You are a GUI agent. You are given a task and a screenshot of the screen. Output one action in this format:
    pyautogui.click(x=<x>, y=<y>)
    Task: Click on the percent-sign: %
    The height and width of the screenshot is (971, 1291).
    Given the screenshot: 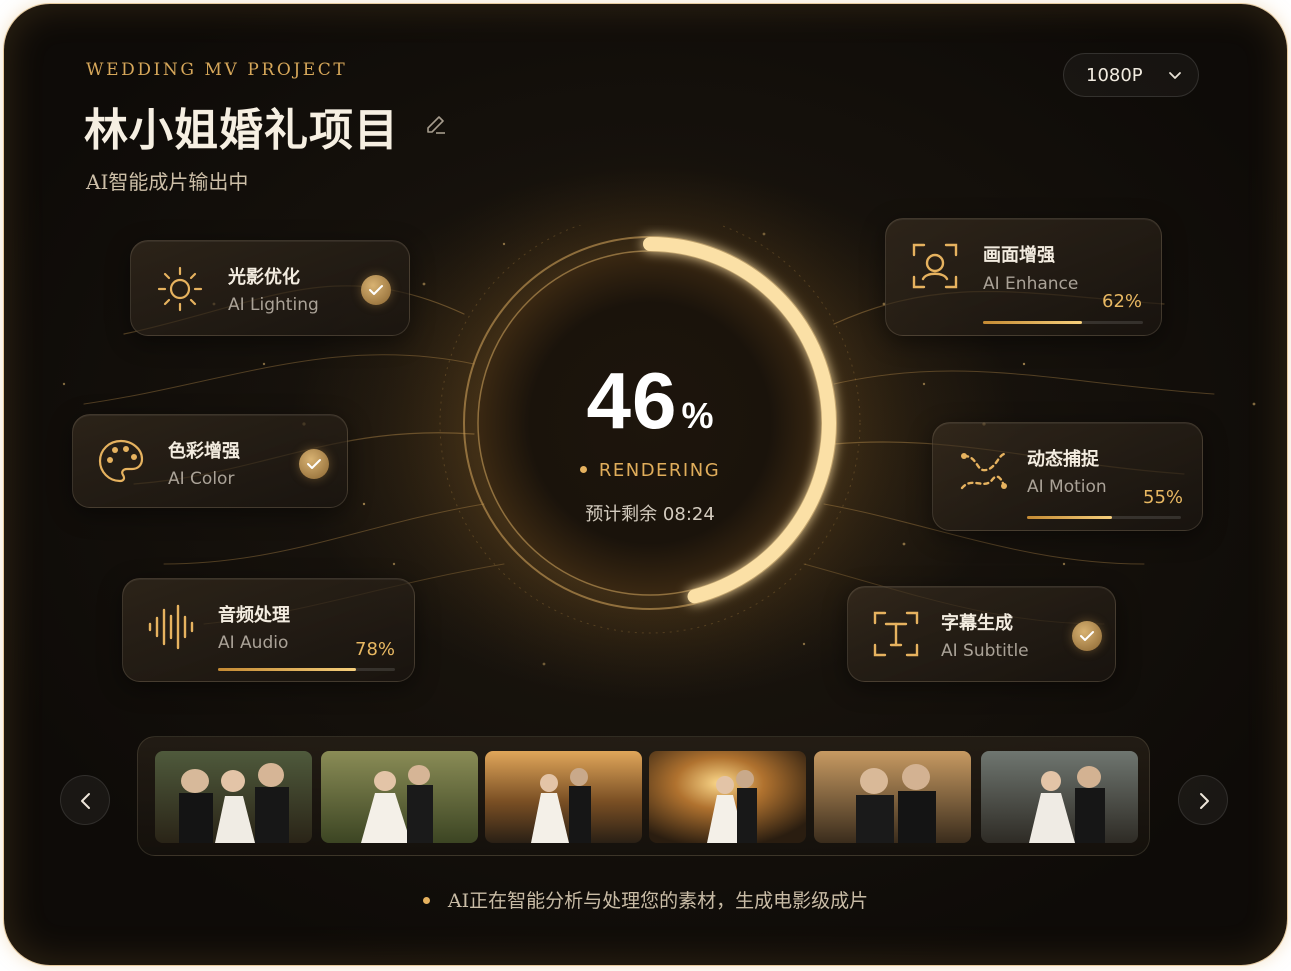 What is the action you would take?
    pyautogui.click(x=697, y=415)
    